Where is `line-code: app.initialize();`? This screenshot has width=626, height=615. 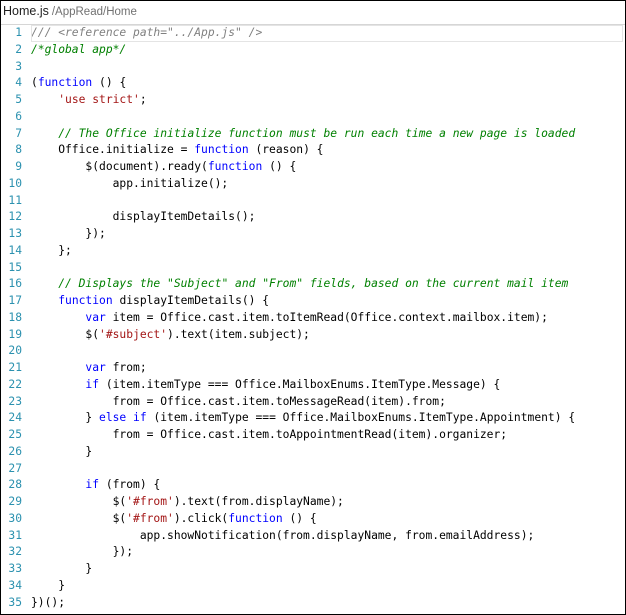 line-code: app.initialize(); is located at coordinates (327, 184).